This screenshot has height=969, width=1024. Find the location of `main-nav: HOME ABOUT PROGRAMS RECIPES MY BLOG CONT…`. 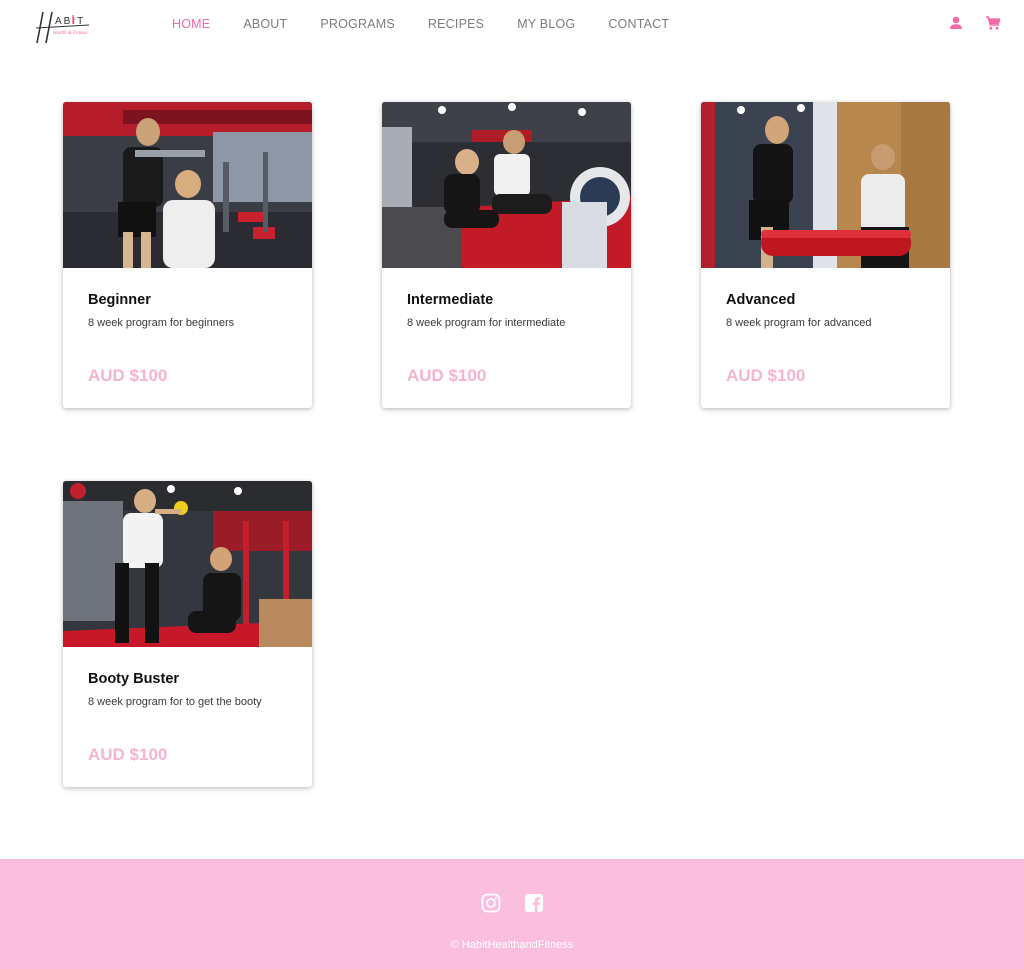

main-nav: HOME ABOUT PROGRAMS RECIPES MY BLOG CONT… is located at coordinates (437, 24).